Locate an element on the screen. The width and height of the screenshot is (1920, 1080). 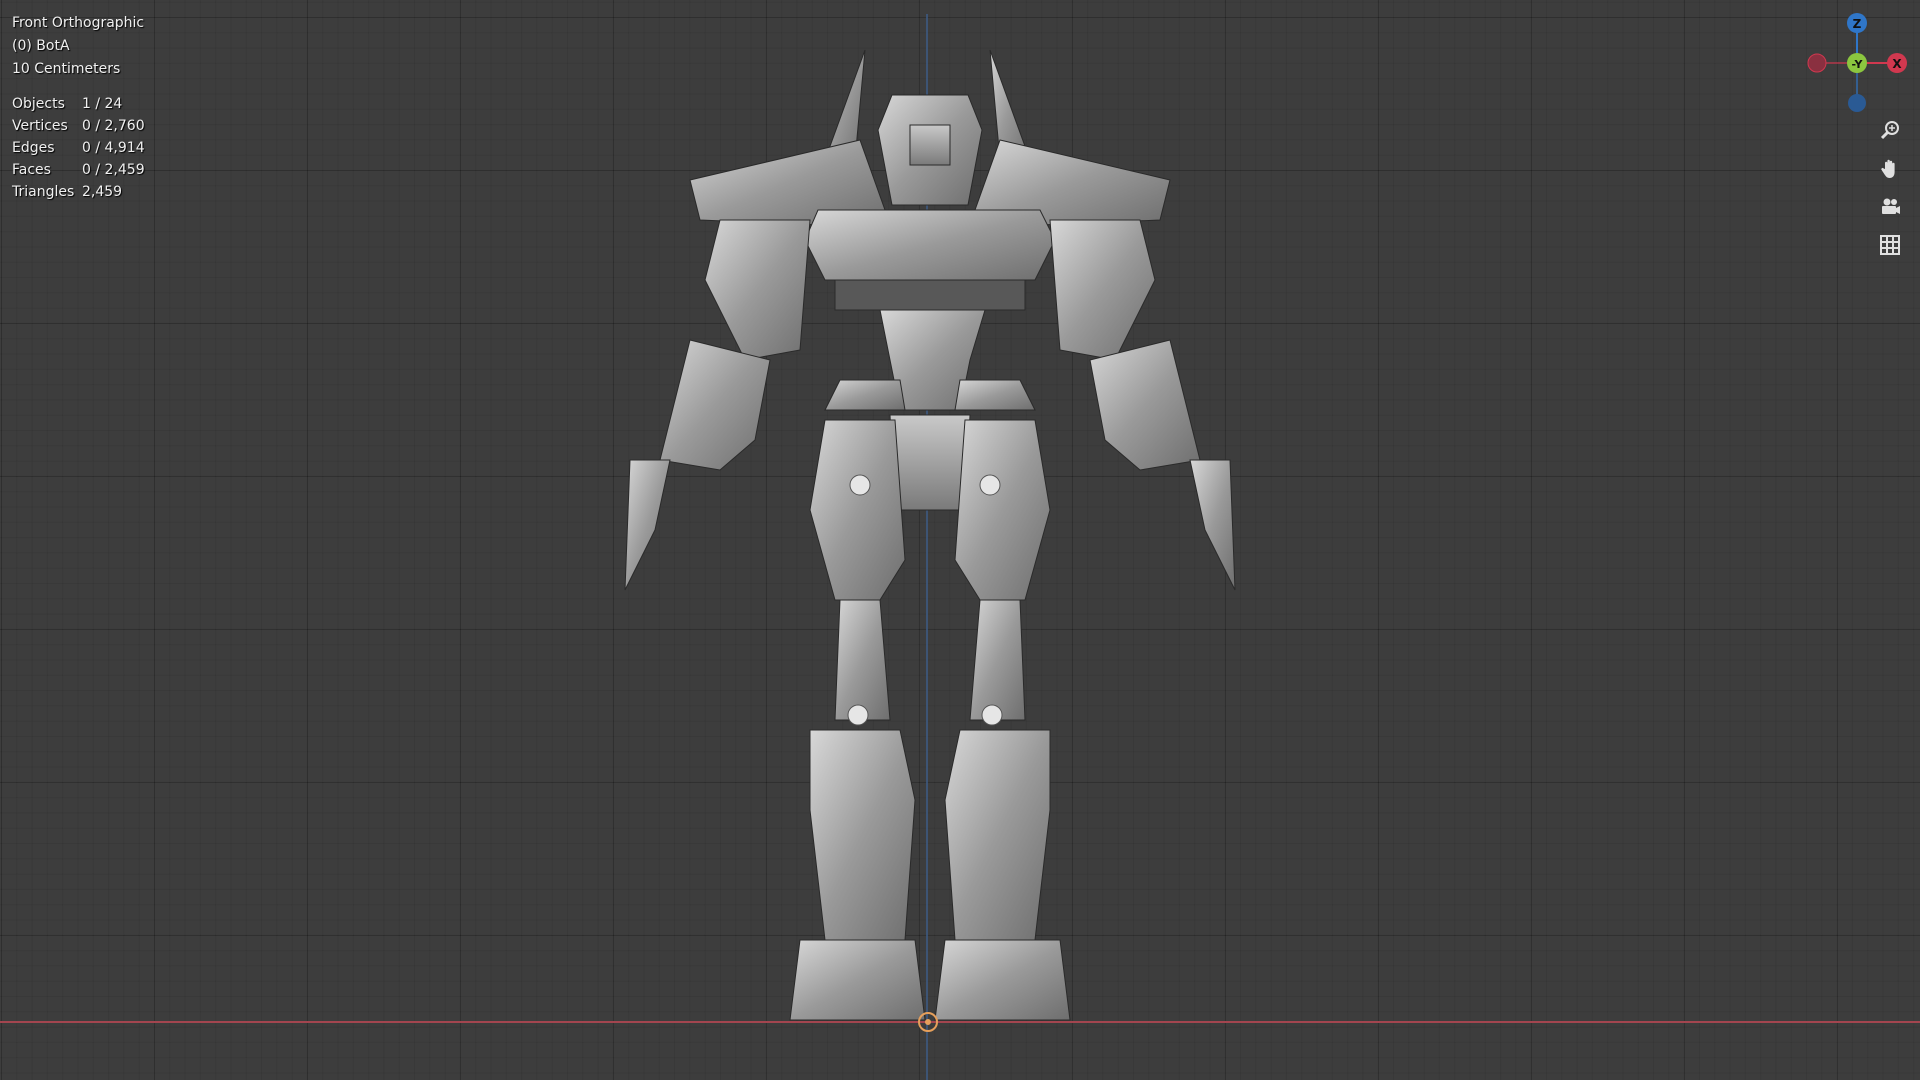
gizmo-y-label: -Y is located at coordinates (1858, 64).